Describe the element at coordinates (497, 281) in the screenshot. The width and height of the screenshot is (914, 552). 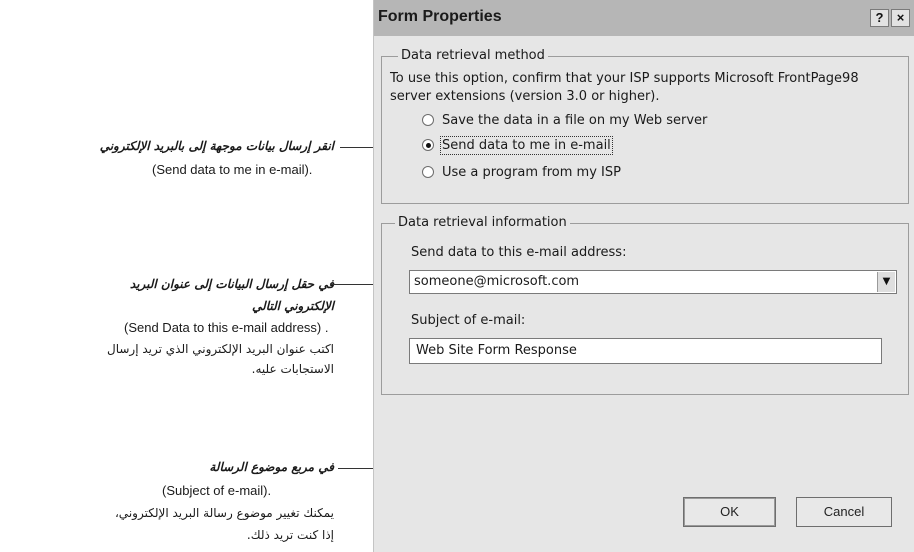
I see `email-address-value: someone@microsoft.com` at that location.